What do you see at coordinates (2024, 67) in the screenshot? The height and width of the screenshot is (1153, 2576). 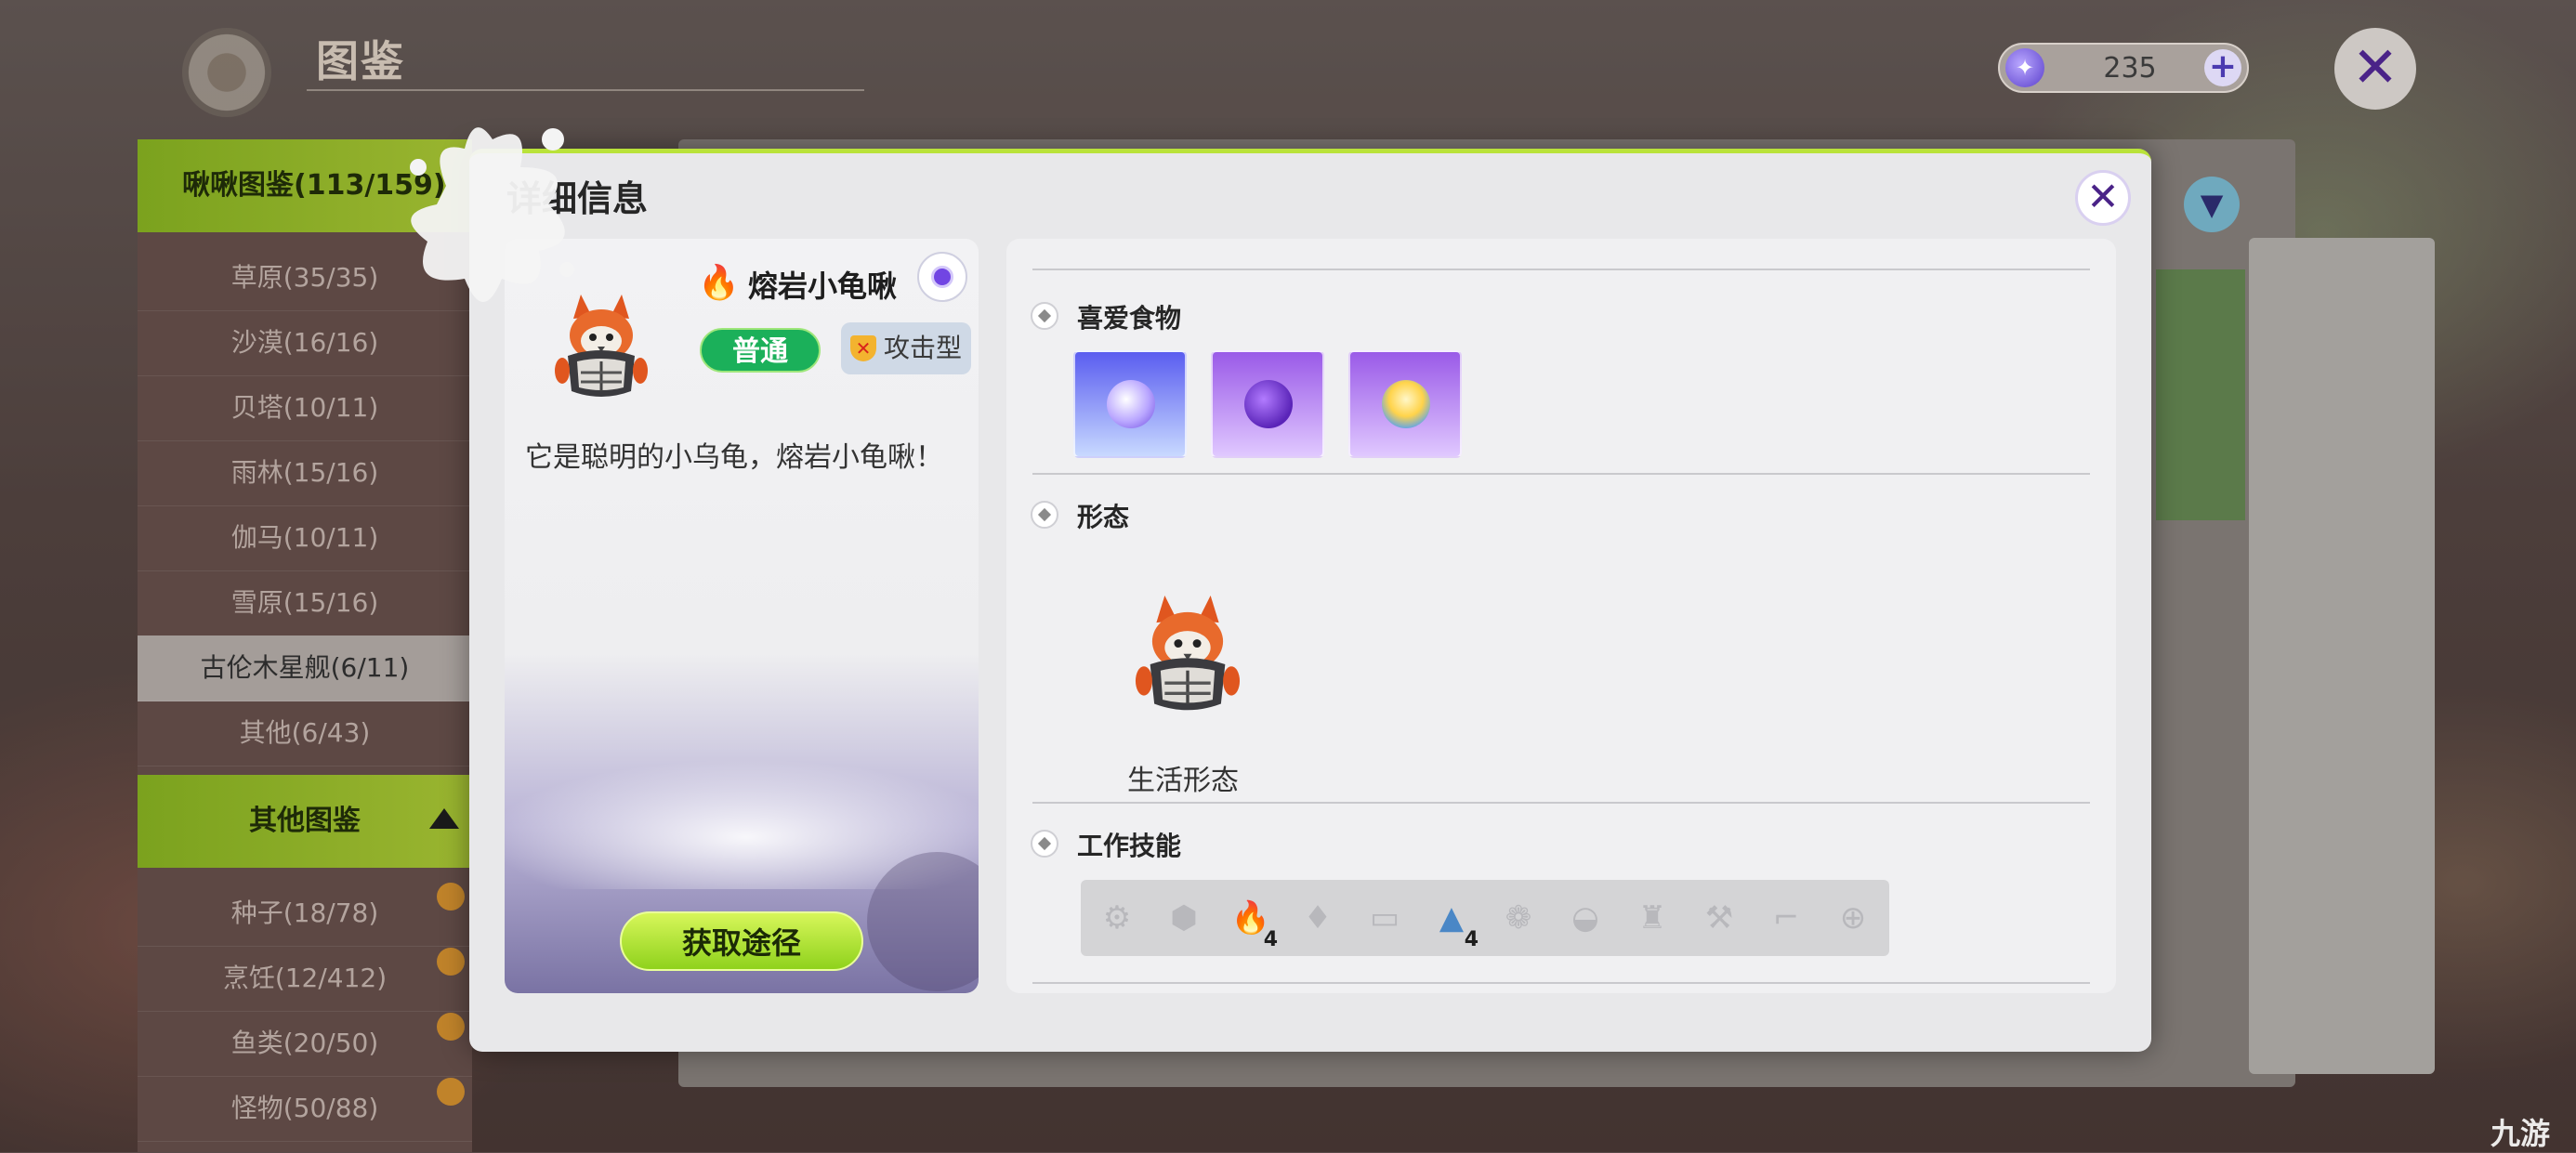 I see `gem-icon: ✦` at bounding box center [2024, 67].